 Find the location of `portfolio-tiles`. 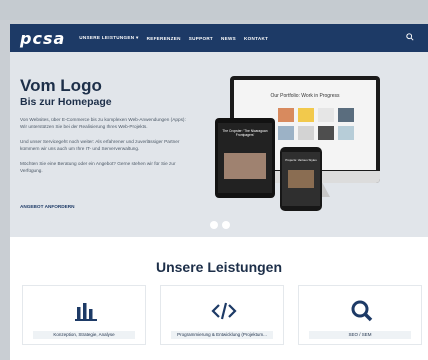

portfolio-tiles is located at coordinates (316, 124).